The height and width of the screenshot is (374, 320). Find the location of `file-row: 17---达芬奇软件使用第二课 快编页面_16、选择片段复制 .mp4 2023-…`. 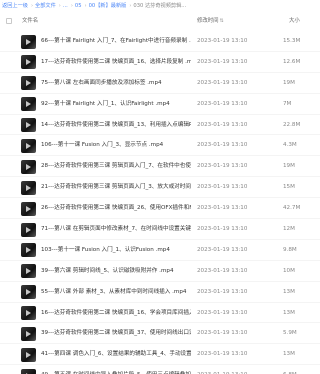

file-row: 17---达芬奇软件使用第二课 快编页面_16、选择片段复制 .mp4 2023-… is located at coordinates (160, 62).